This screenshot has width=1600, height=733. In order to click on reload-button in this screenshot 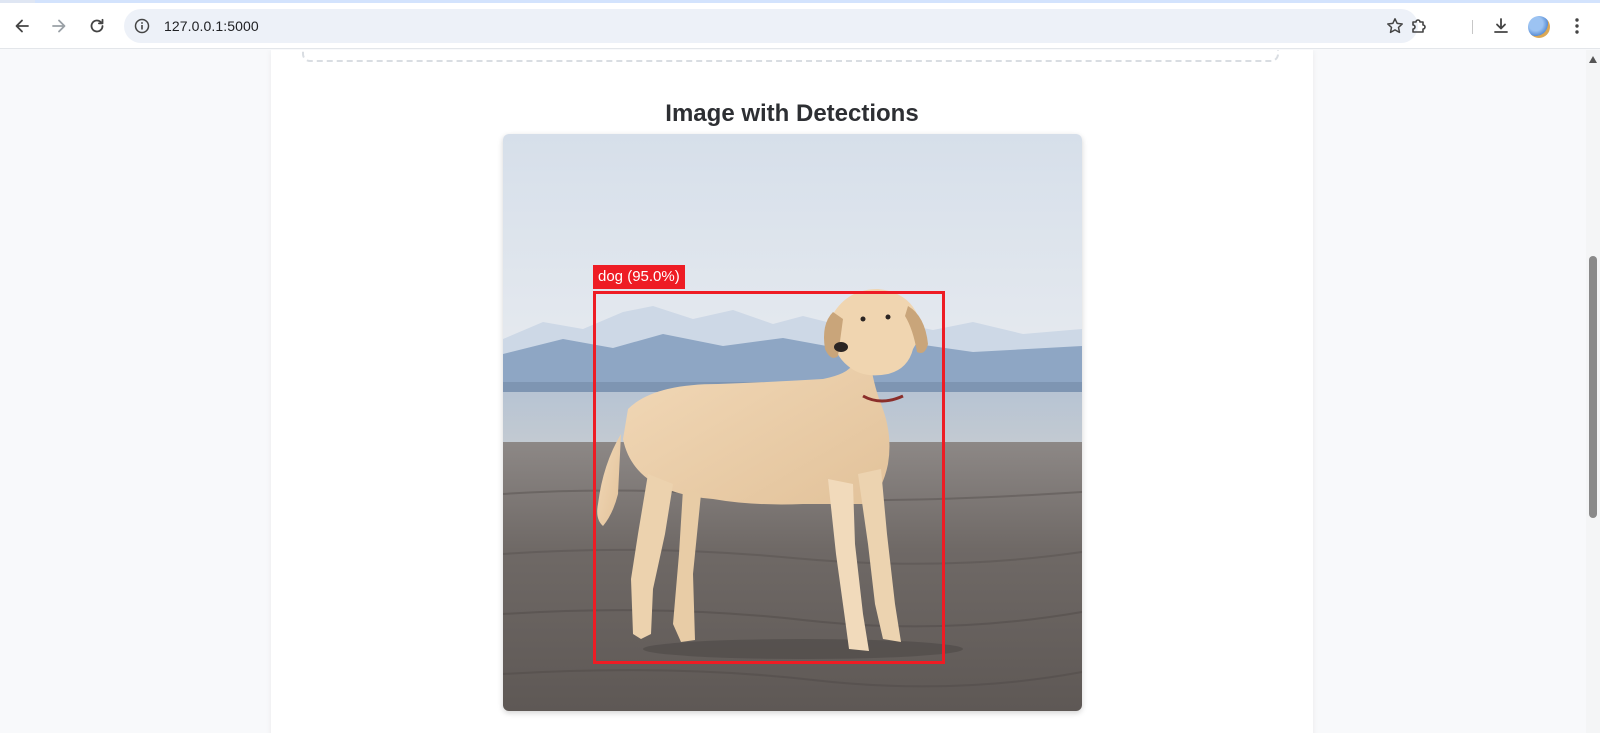, I will do `click(97, 26)`.